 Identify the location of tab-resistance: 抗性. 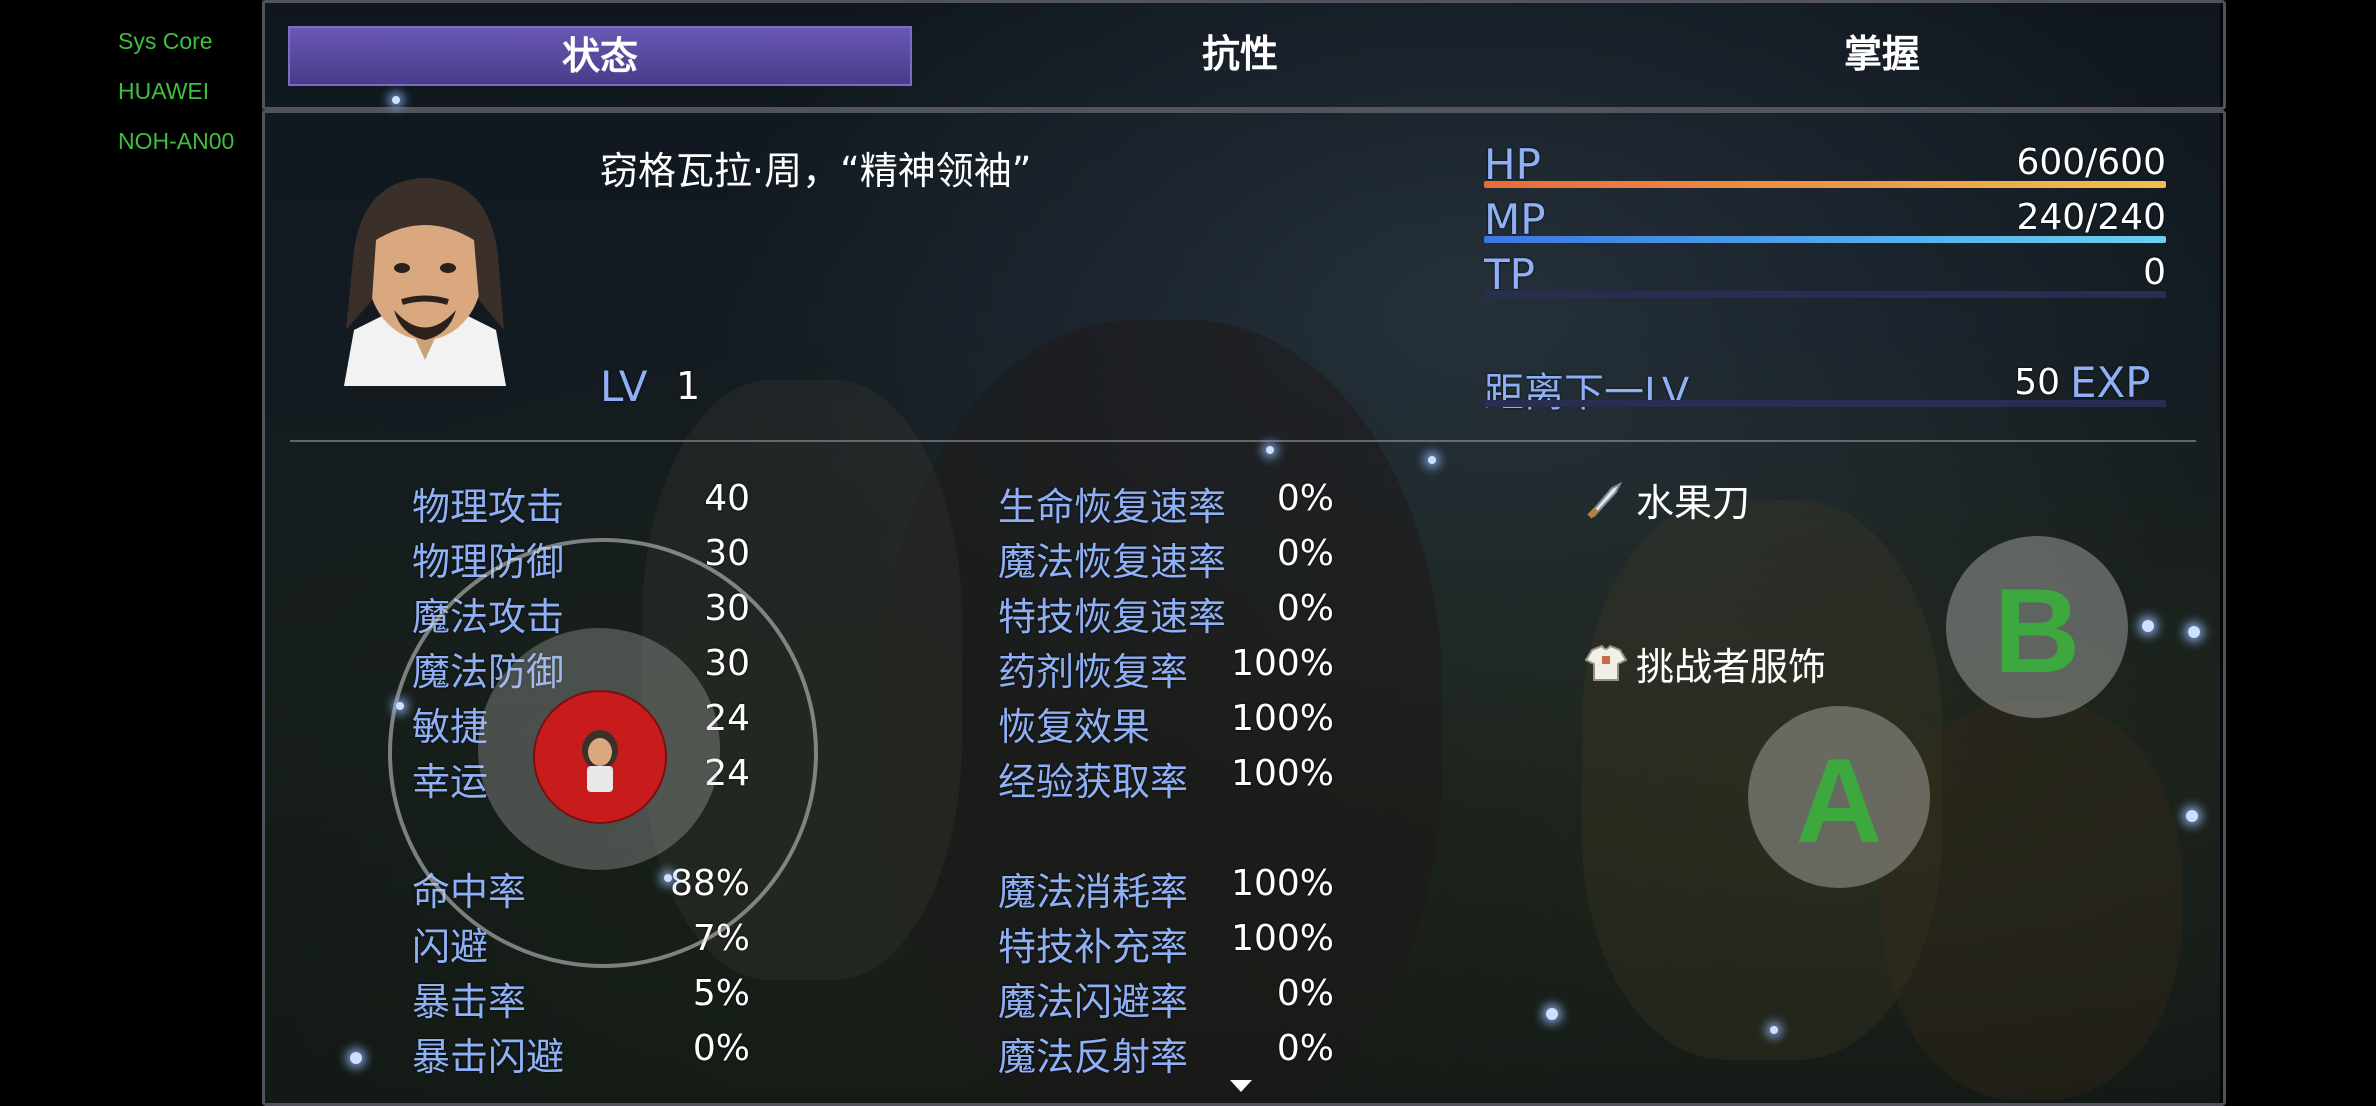
(1240, 54).